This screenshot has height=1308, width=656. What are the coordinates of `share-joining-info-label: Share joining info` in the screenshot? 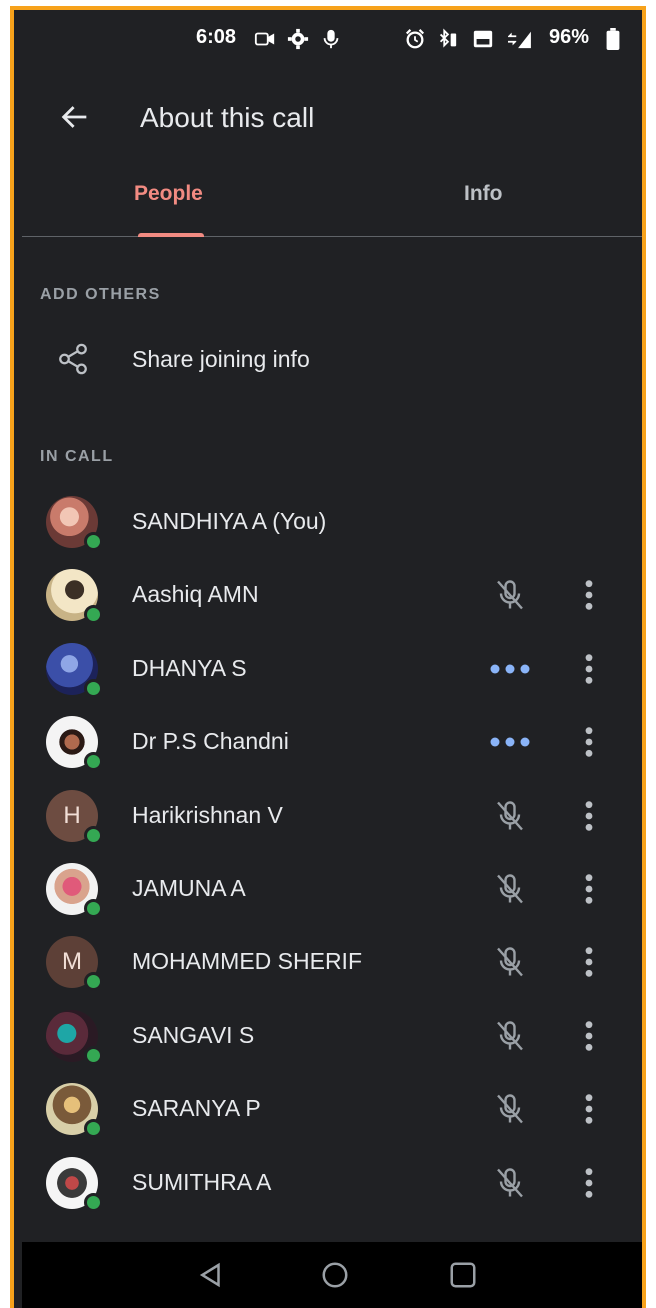 It's located at (221, 359).